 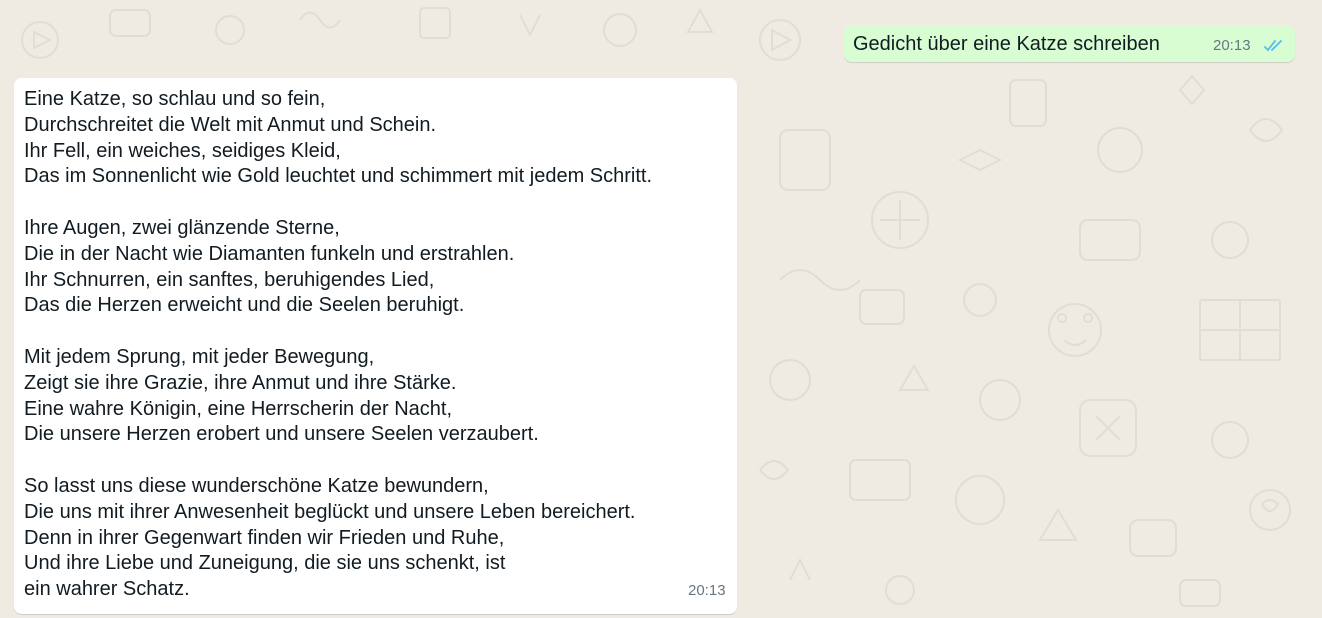 I want to click on incoming-message-time: 20:13, so click(x=707, y=590).